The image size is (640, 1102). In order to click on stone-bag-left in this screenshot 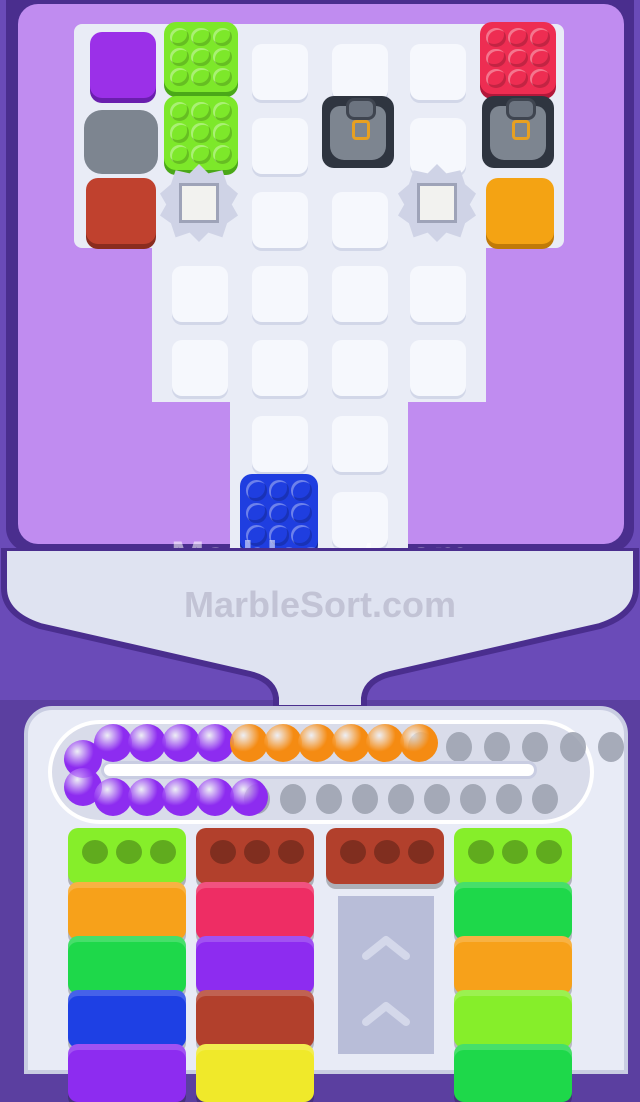, I will do `click(121, 140)`.